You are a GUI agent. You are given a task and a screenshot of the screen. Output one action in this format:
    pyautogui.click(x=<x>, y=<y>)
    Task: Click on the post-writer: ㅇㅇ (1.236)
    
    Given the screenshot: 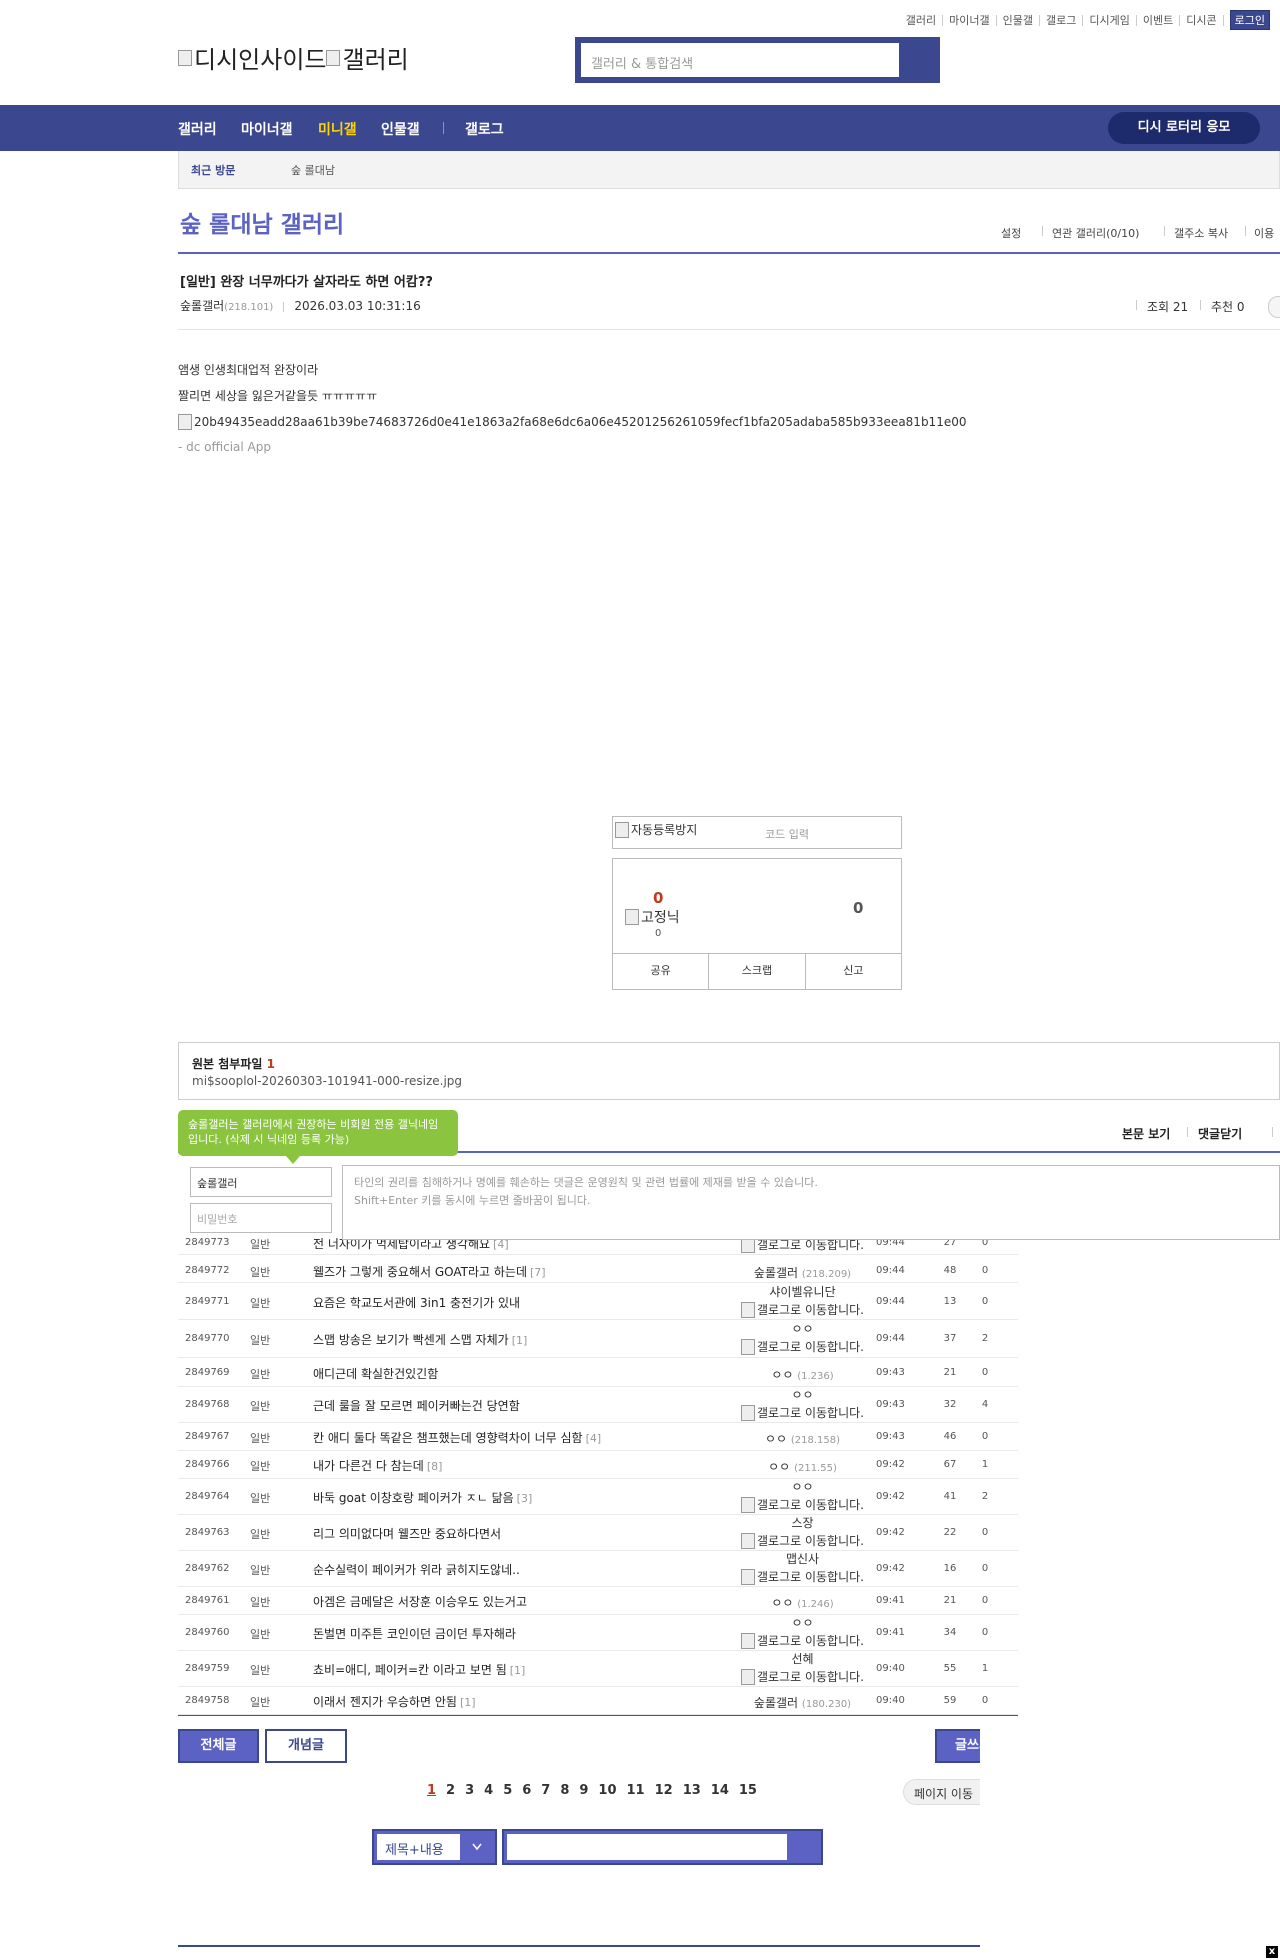 What is the action you would take?
    pyautogui.click(x=802, y=1374)
    